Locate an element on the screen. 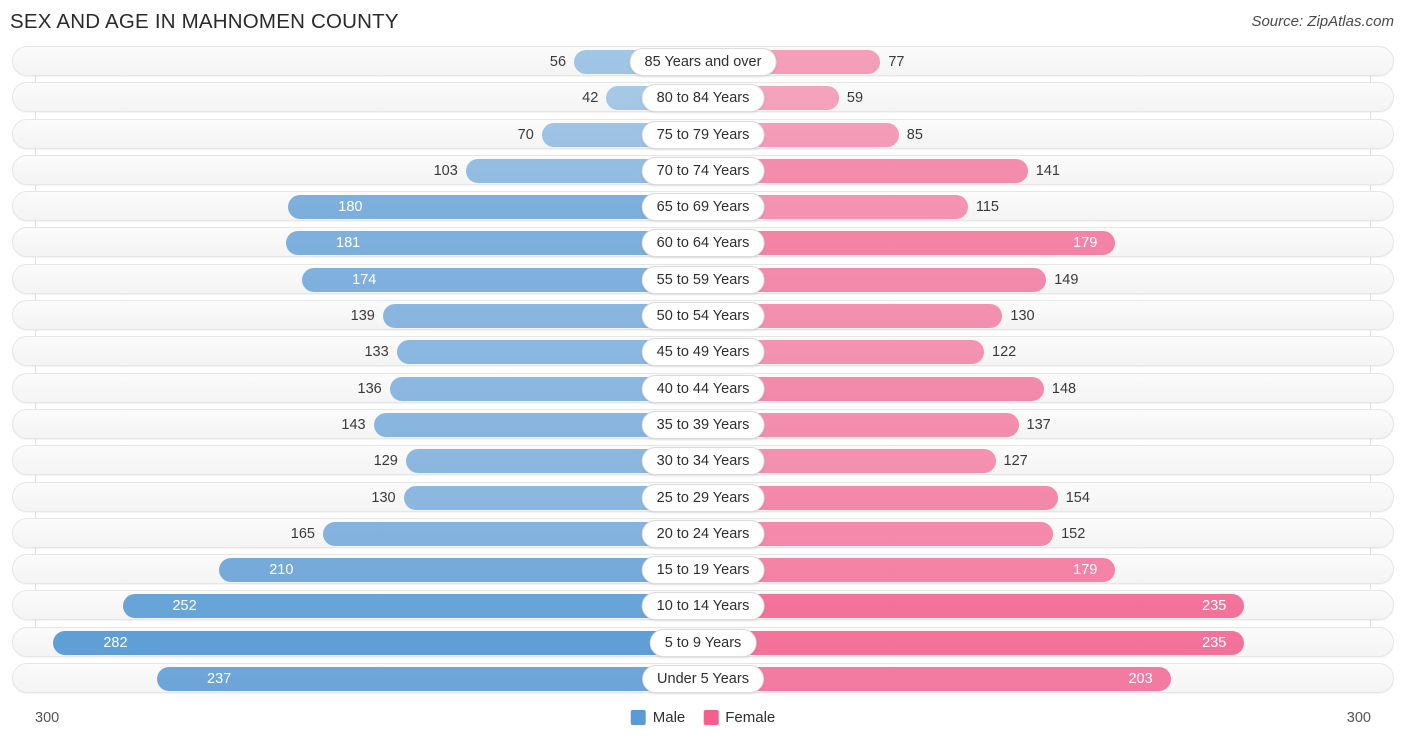 The width and height of the screenshot is (1406, 740). legend-label: Female is located at coordinates (750, 717).